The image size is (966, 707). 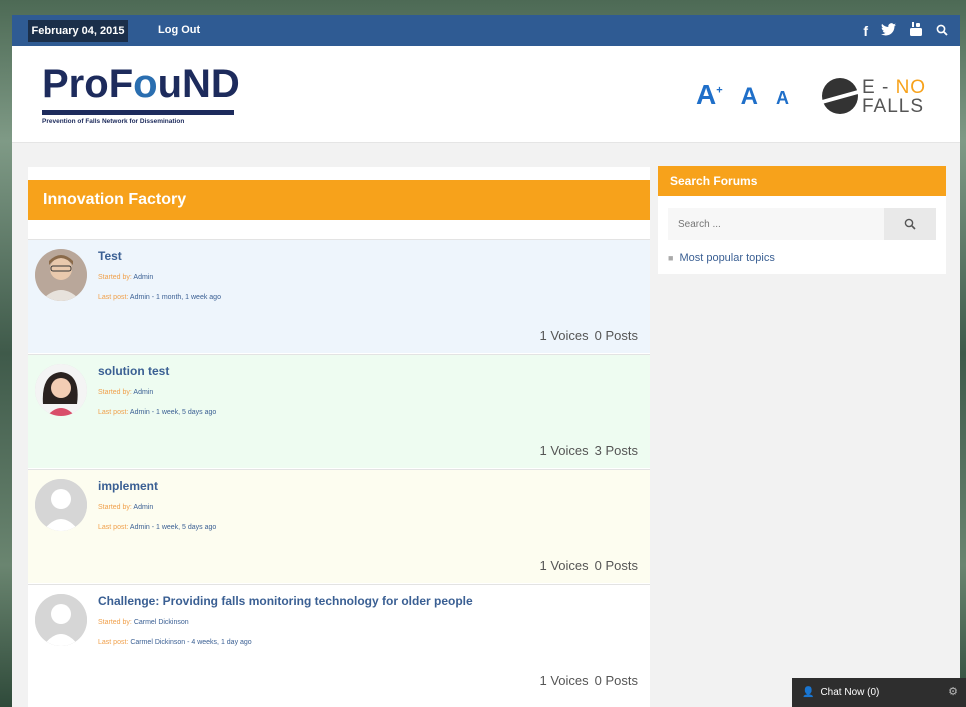 What do you see at coordinates (916, 30) in the screenshot?
I see `youtube-icon` at bounding box center [916, 30].